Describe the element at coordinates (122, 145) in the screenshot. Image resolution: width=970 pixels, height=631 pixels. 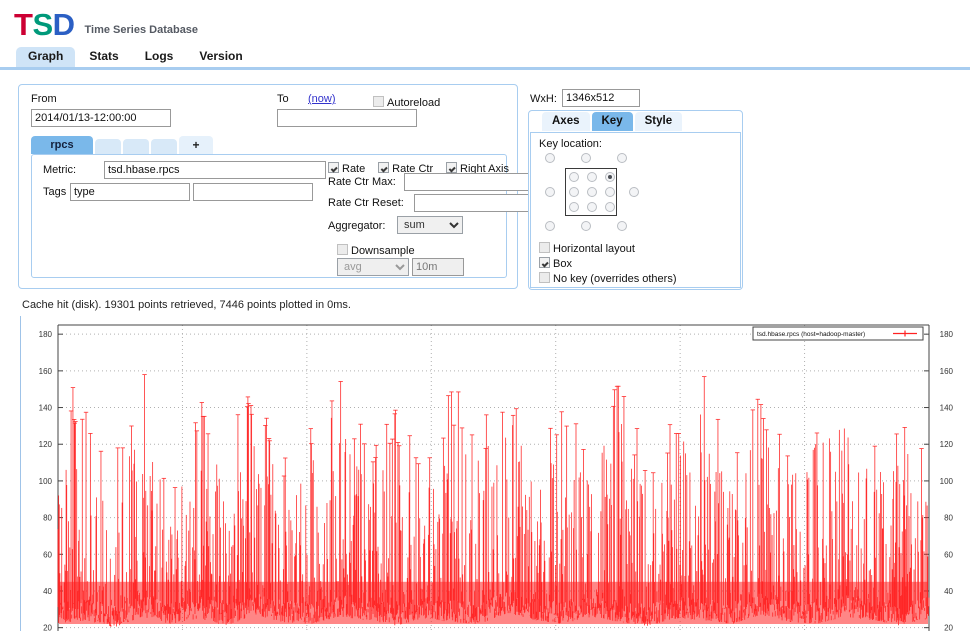
I see `metric-tab-strip: rpcs +` at that location.